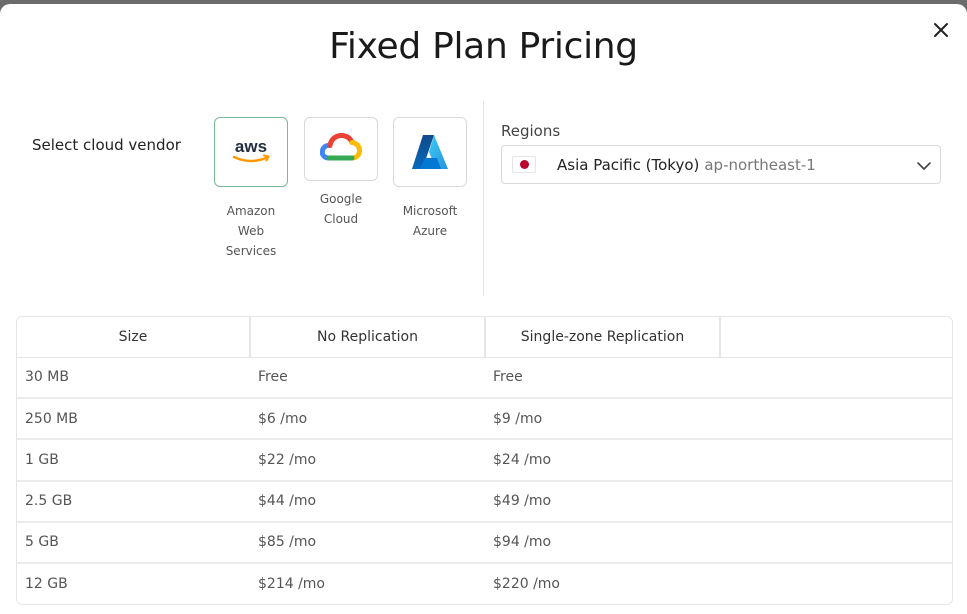  What do you see at coordinates (367, 418) in the screenshot?
I see `cell-no-replication: $6 /mo` at bounding box center [367, 418].